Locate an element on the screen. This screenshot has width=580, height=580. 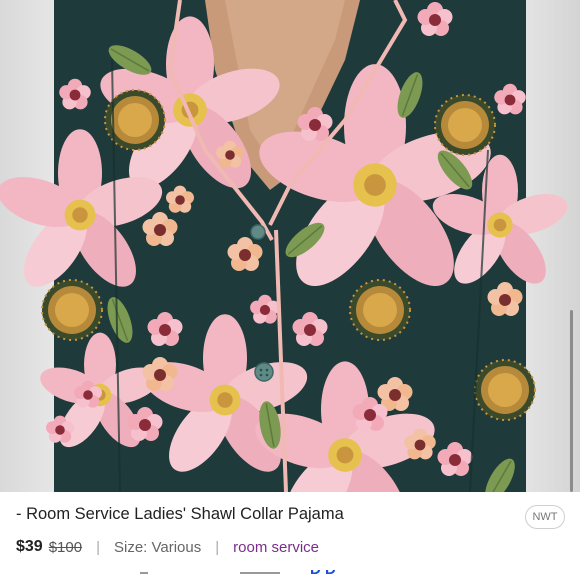
image-scrollbar is located at coordinates (571, 401).